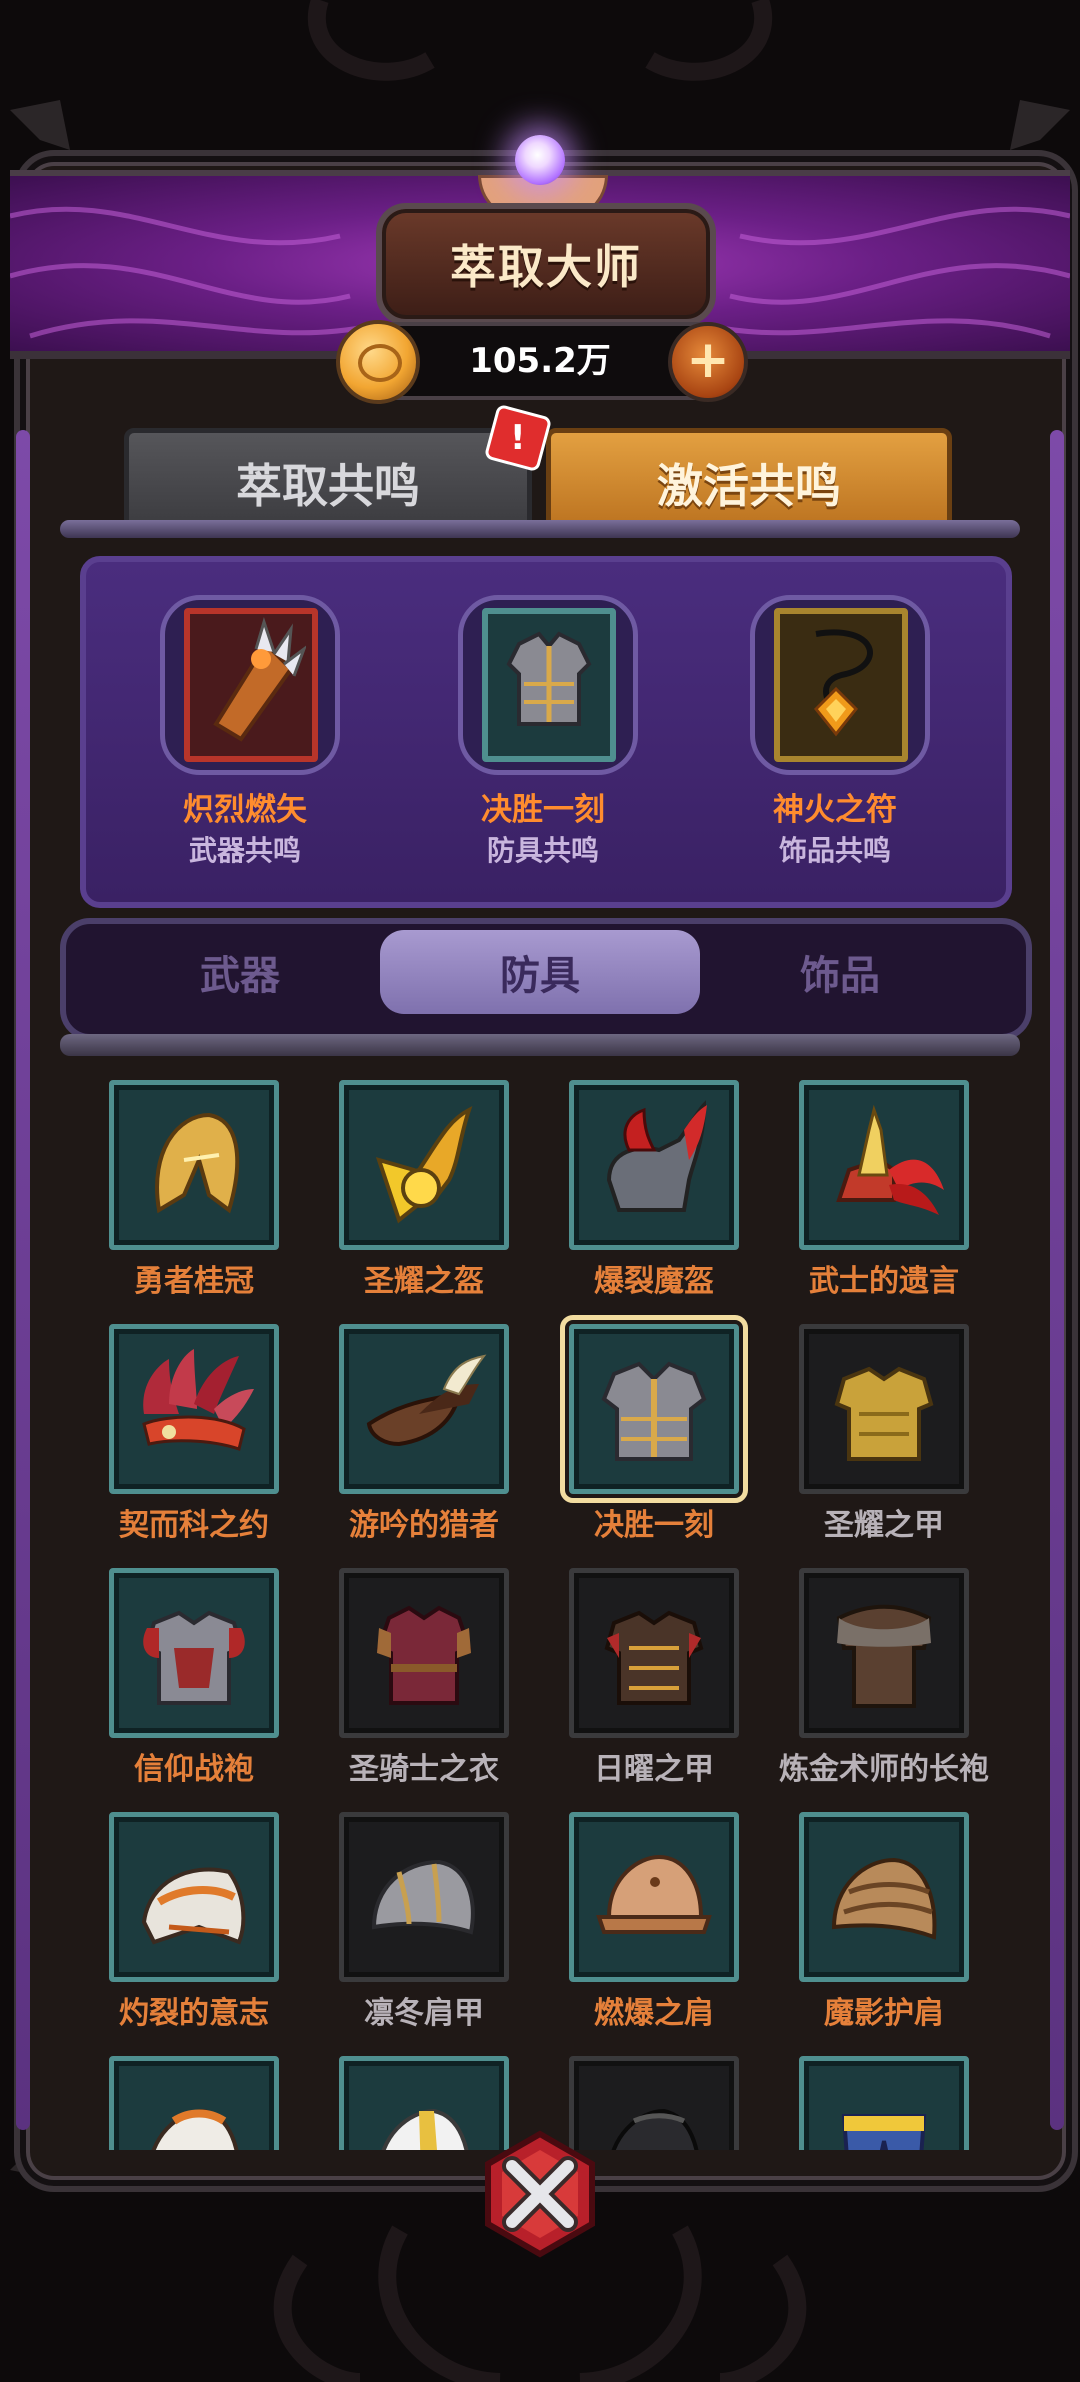 The height and width of the screenshot is (2382, 1080). I want to click on item-name: 凛冬肩甲, so click(424, 2013).